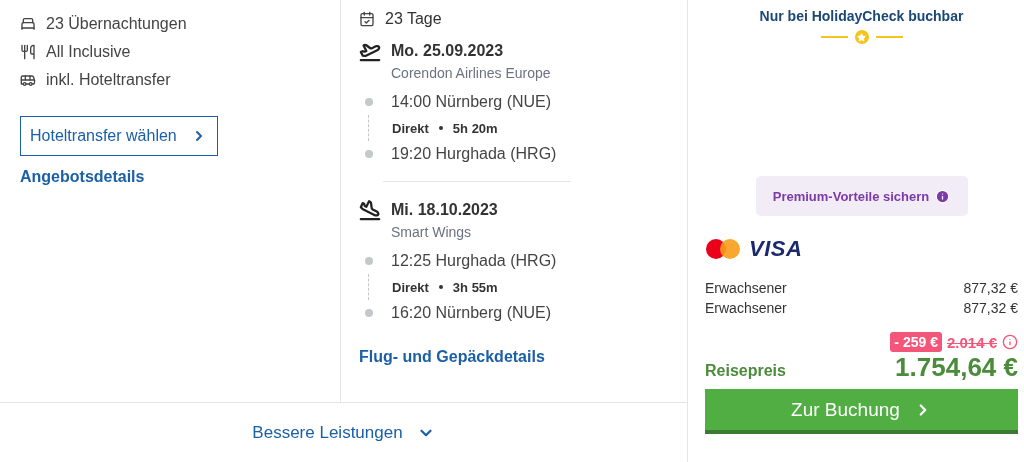 The height and width of the screenshot is (462, 1024). Describe the element at coordinates (861, 196) in the screenshot. I see `premium-button: Premium-Vorteile sichern` at that location.